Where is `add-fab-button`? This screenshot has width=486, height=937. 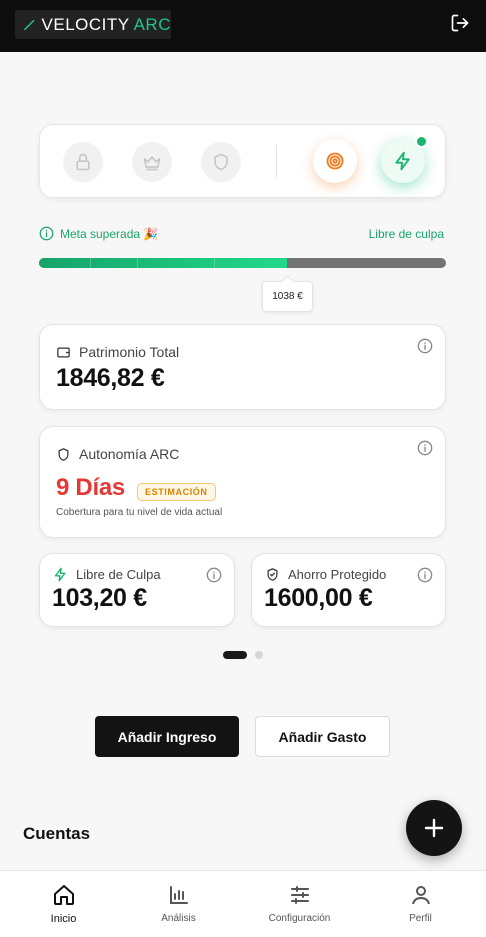
add-fab-button is located at coordinates (434, 828).